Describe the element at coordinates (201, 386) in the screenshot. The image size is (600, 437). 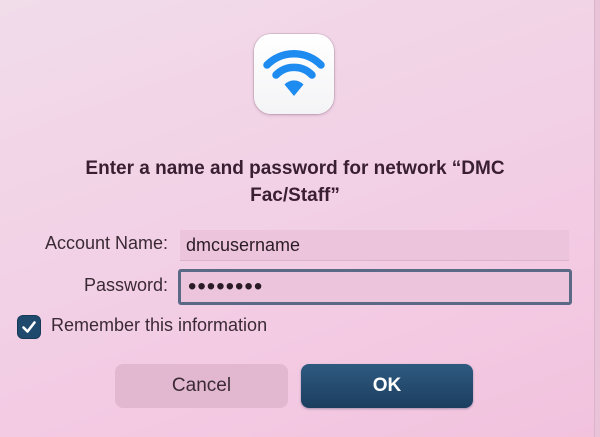
I see `cancel-button: Cancel` at that location.